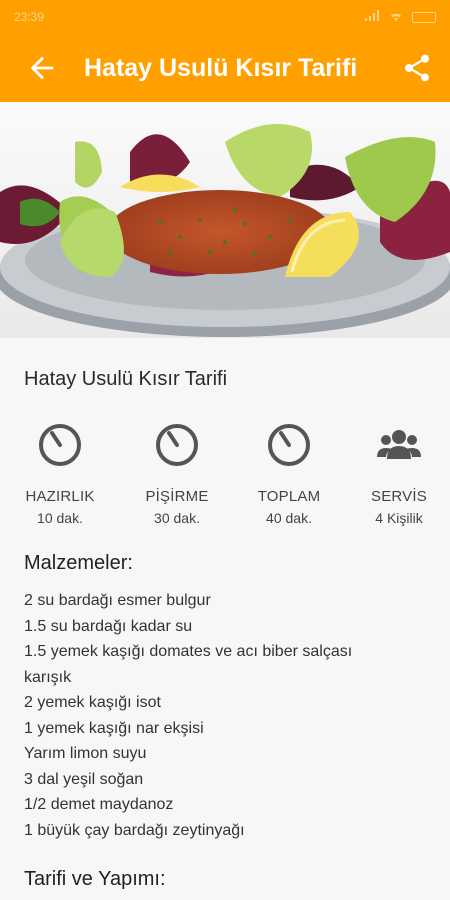 The width and height of the screenshot is (450, 900). I want to click on ingredients-heading: Malzemeler:, so click(78, 563).